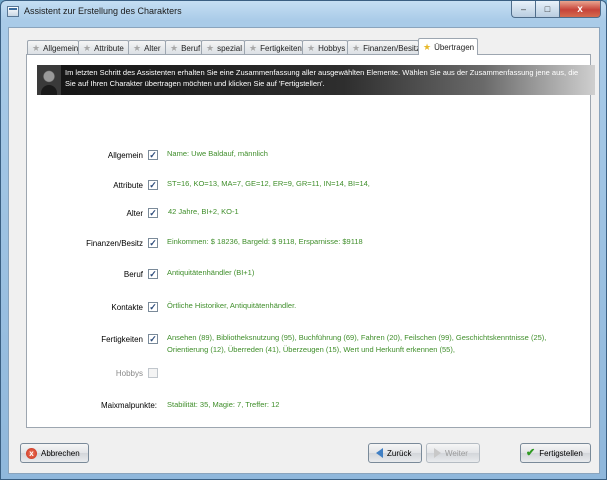  What do you see at coordinates (153, 307) in the screenshot?
I see `checkbox-kontakte: ✓` at bounding box center [153, 307].